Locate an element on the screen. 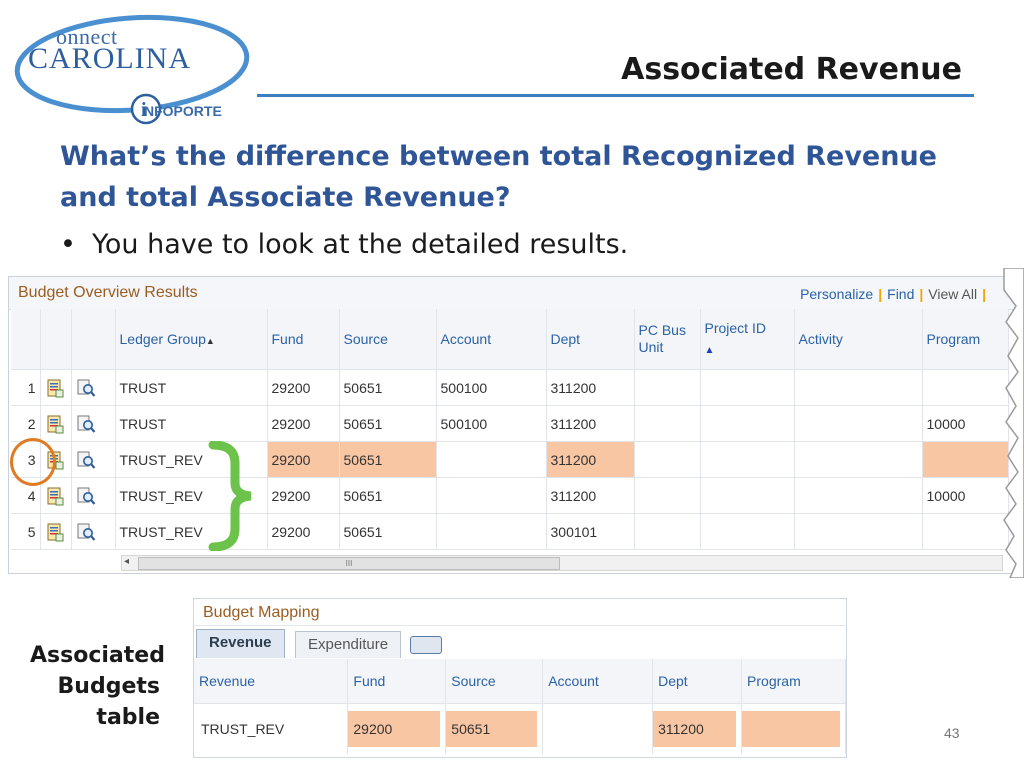  grid-links: Personalize | Find | View All | is located at coordinates (895, 294).